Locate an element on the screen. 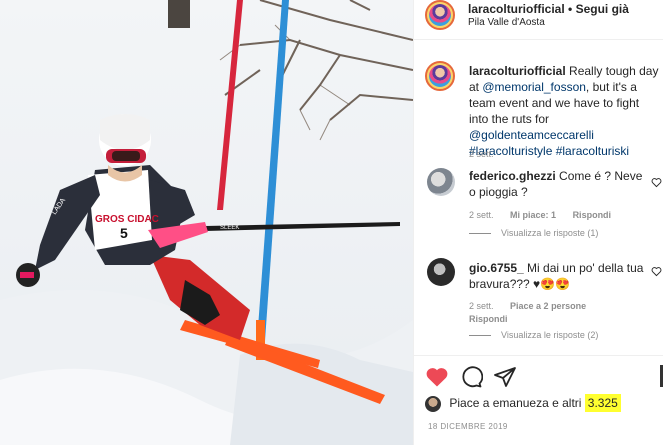 Image resolution: width=663 pixels, height=445 pixels. likes-prefix: Piace a is located at coordinates (469, 403).